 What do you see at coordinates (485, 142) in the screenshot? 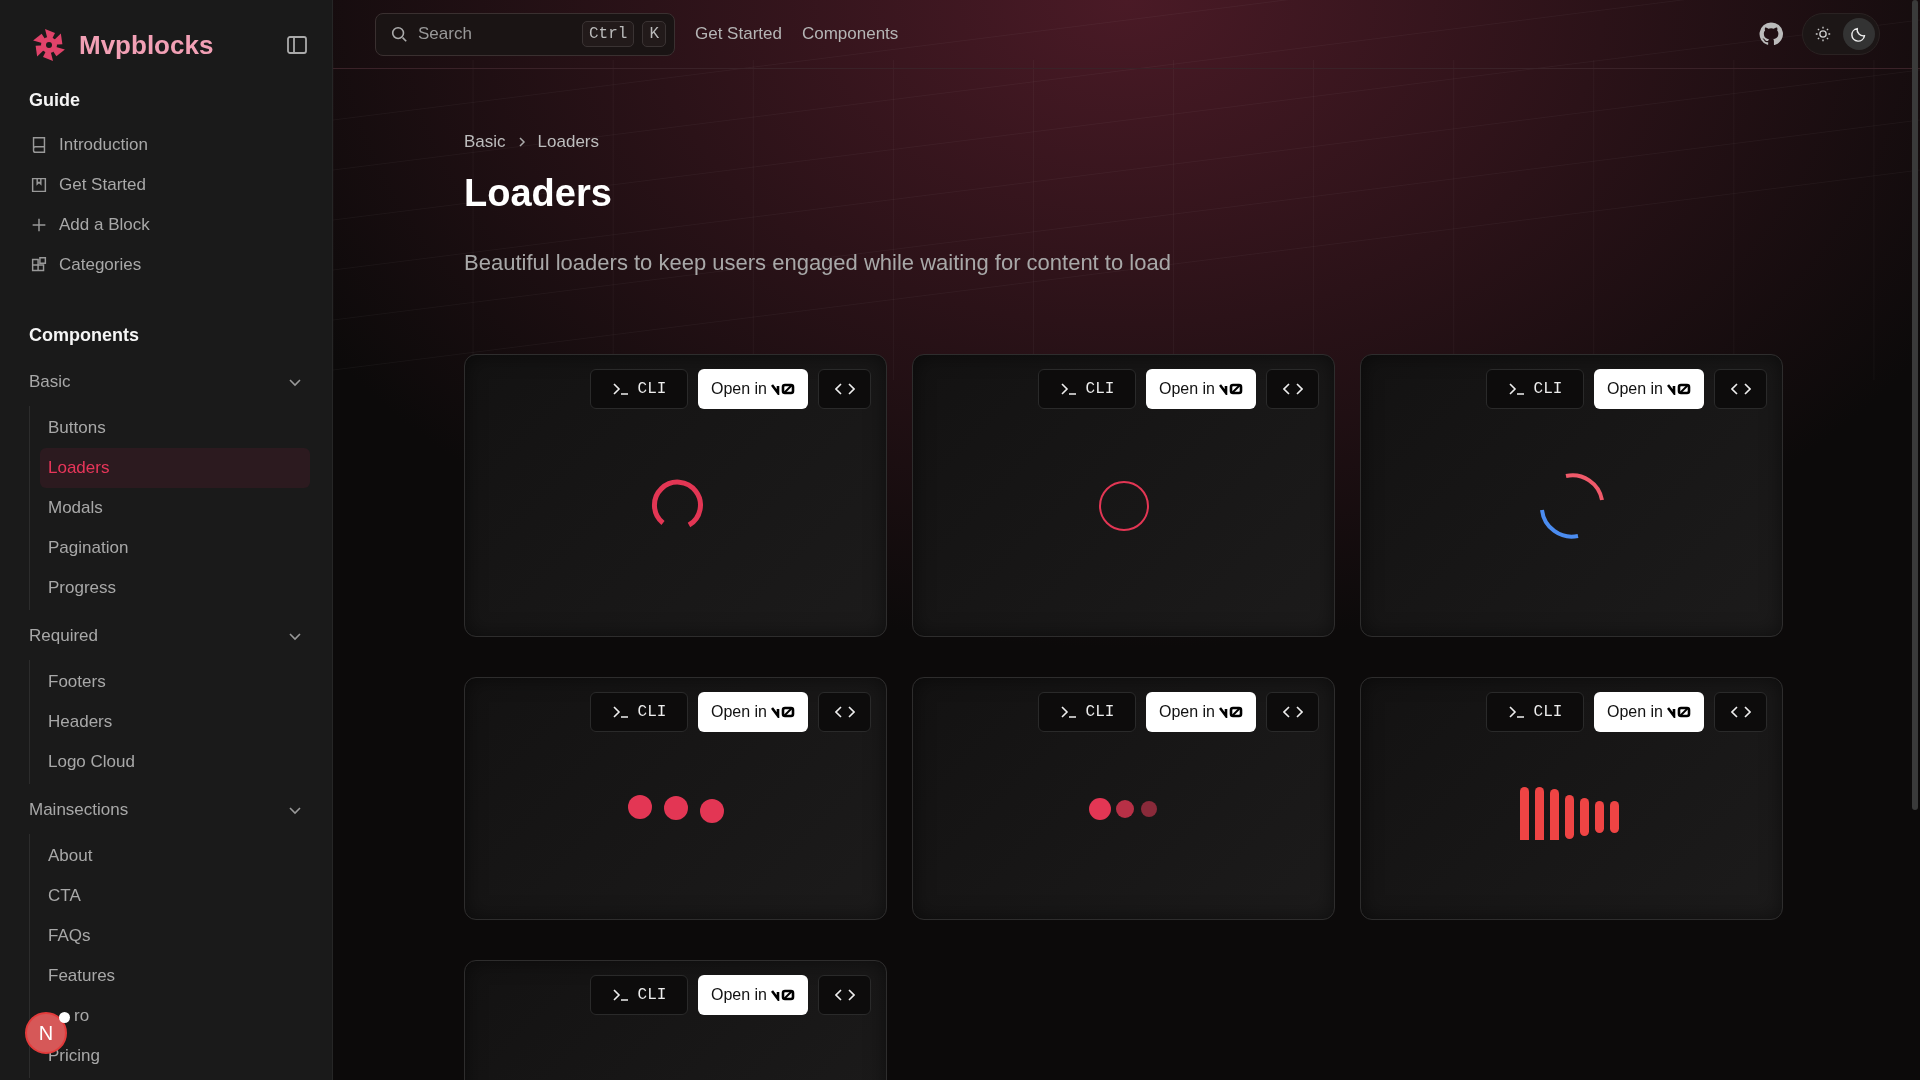
I see `breadcrumb-link: Basic` at bounding box center [485, 142].